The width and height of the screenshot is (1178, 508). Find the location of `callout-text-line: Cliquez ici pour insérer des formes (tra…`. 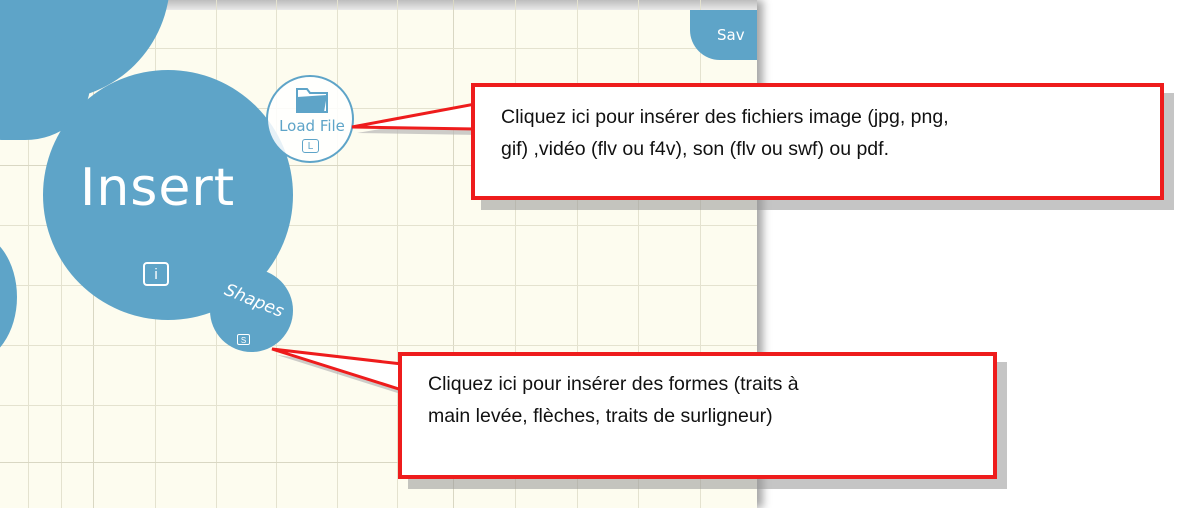

callout-text-line: Cliquez ici pour insérer des formes (tra… is located at coordinates (613, 384).